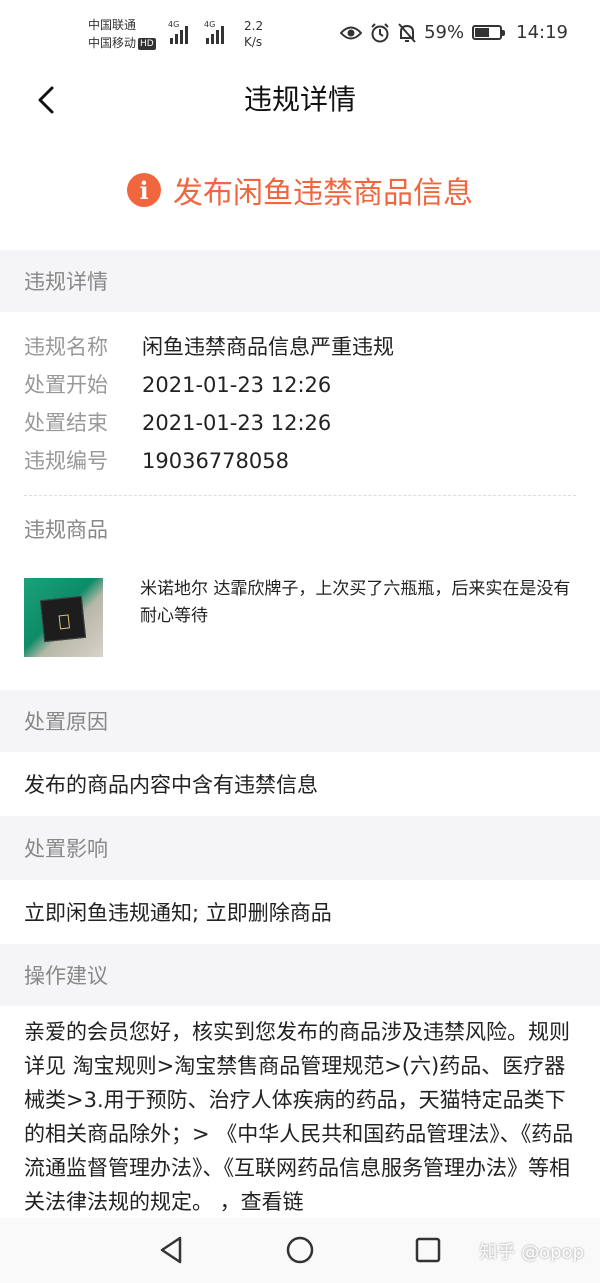 Image resolution: width=600 pixels, height=1283 pixels. I want to click on detail-row: 处置开始 2021-01-23 12:26, so click(300, 385).